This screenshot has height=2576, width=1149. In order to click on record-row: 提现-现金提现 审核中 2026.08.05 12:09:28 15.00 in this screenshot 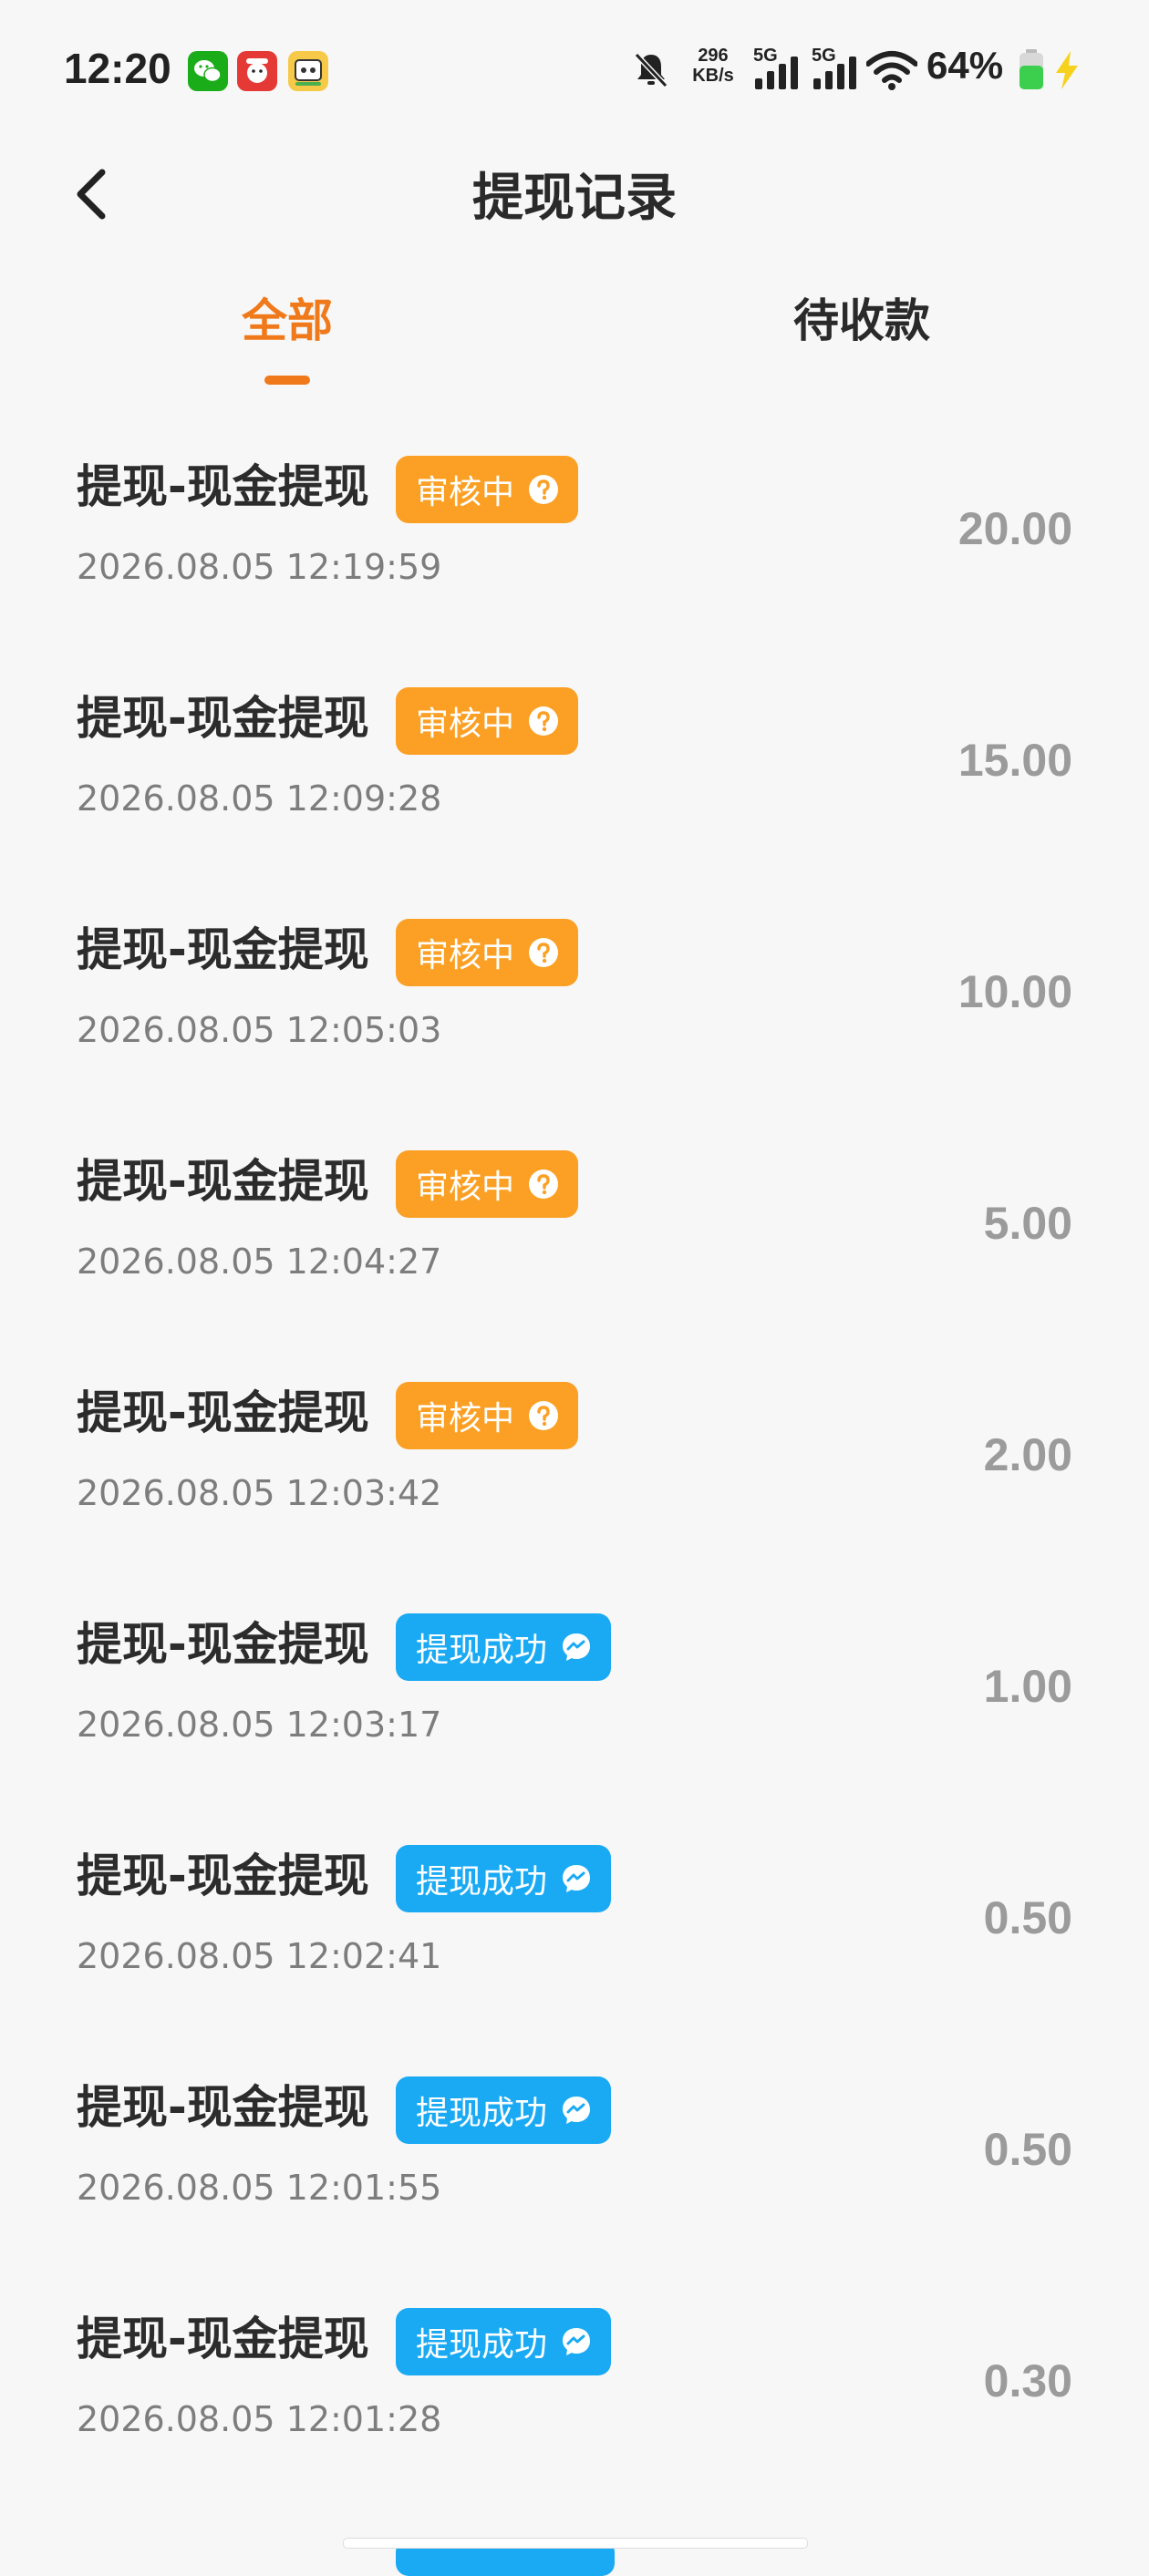, I will do `click(574, 775)`.